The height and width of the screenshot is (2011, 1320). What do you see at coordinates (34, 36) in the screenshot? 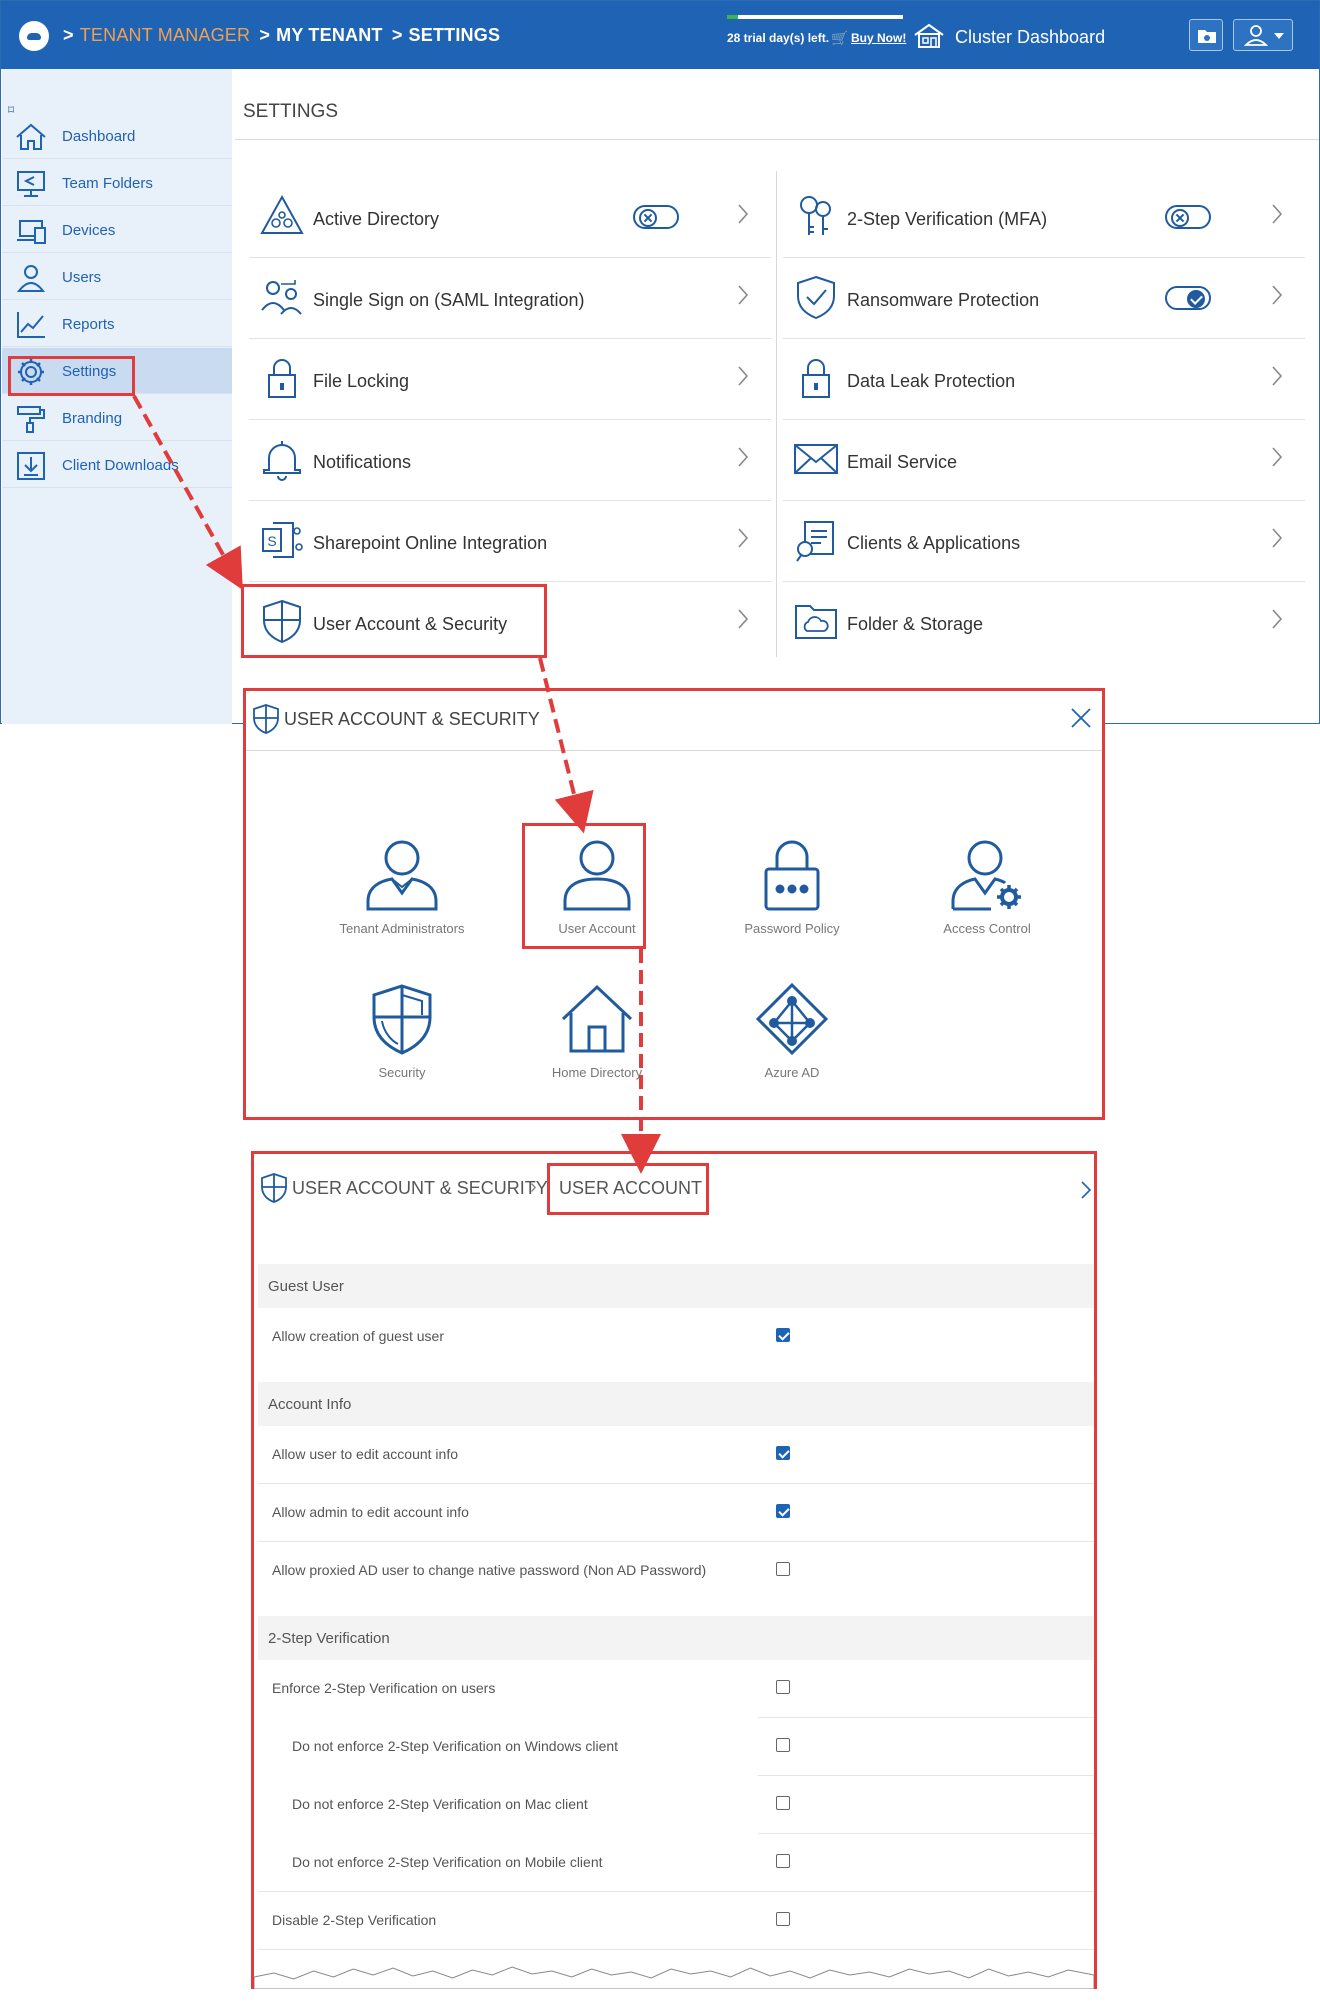
I see `cloud-logo-icon` at bounding box center [34, 36].